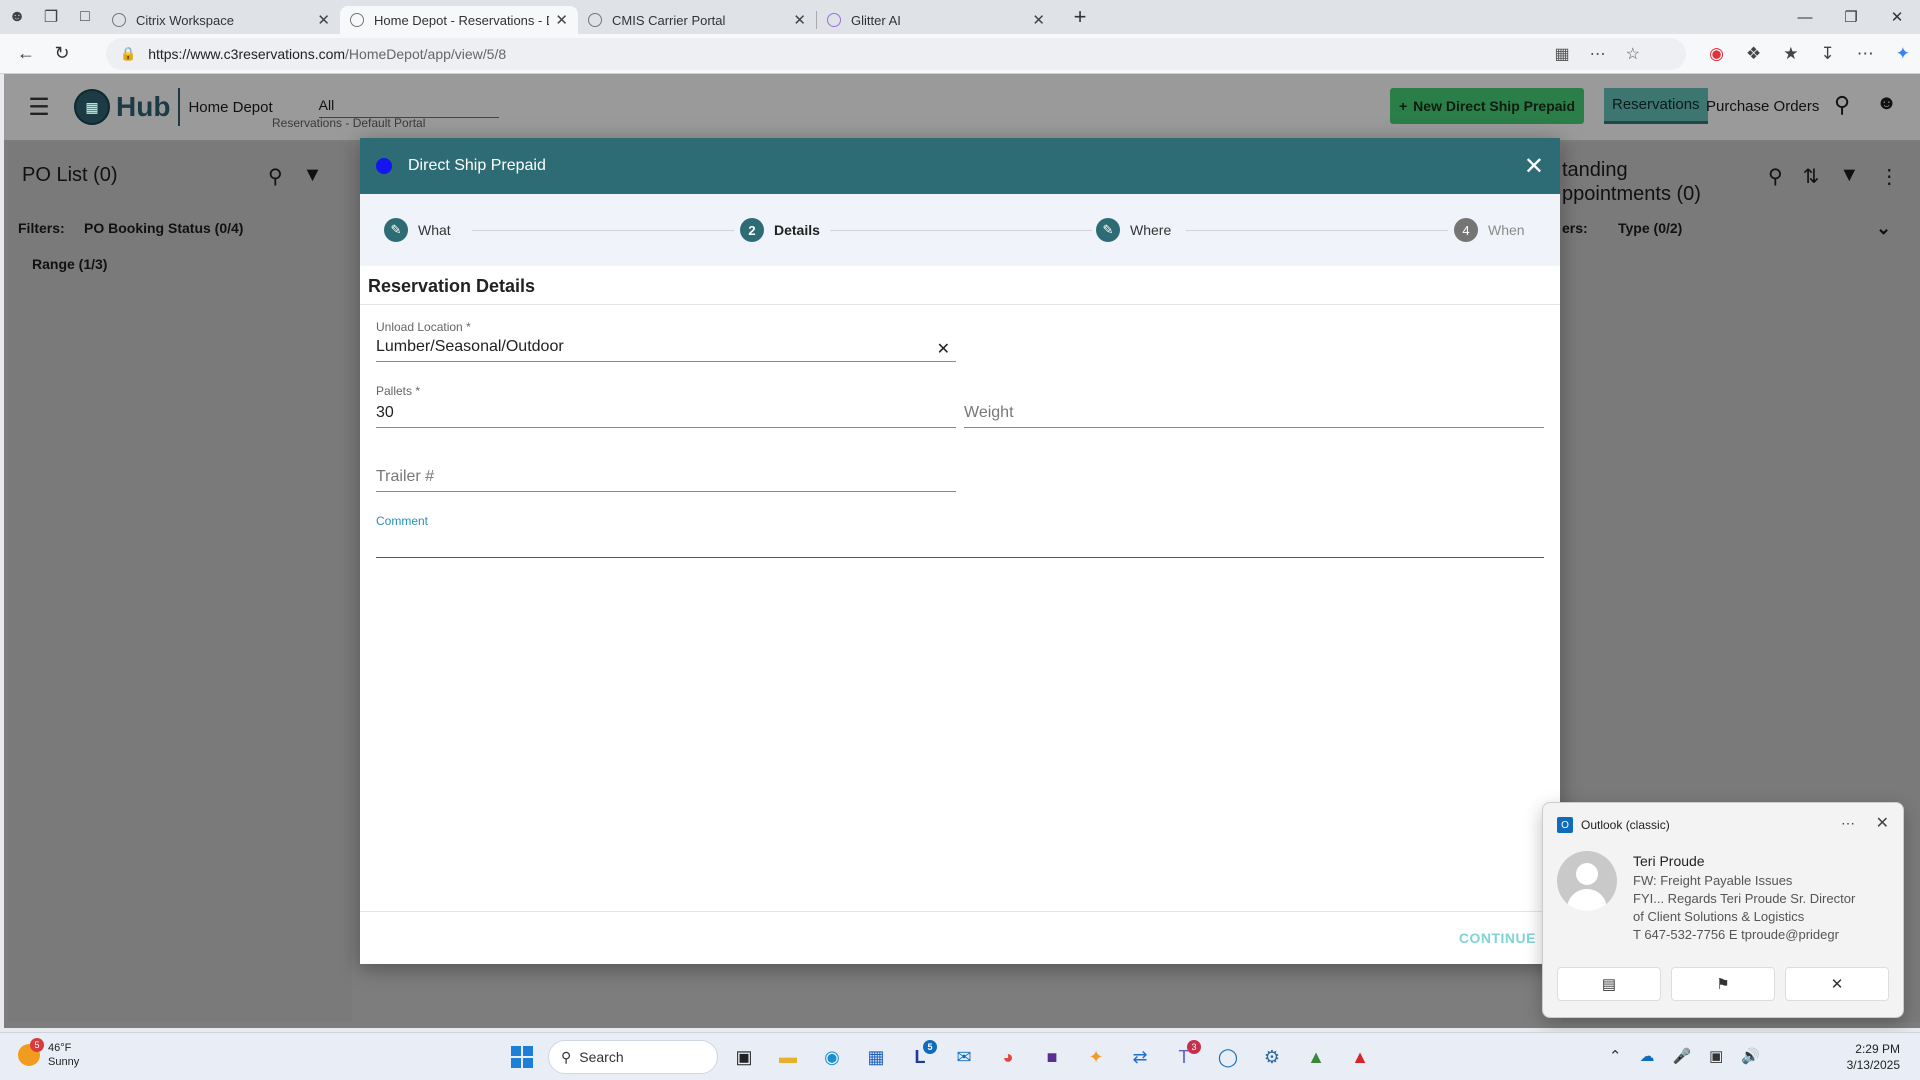 The image size is (1920, 1080). What do you see at coordinates (49, 1053) in the screenshot?
I see `weather-widget: 5 46°F Sunny` at bounding box center [49, 1053].